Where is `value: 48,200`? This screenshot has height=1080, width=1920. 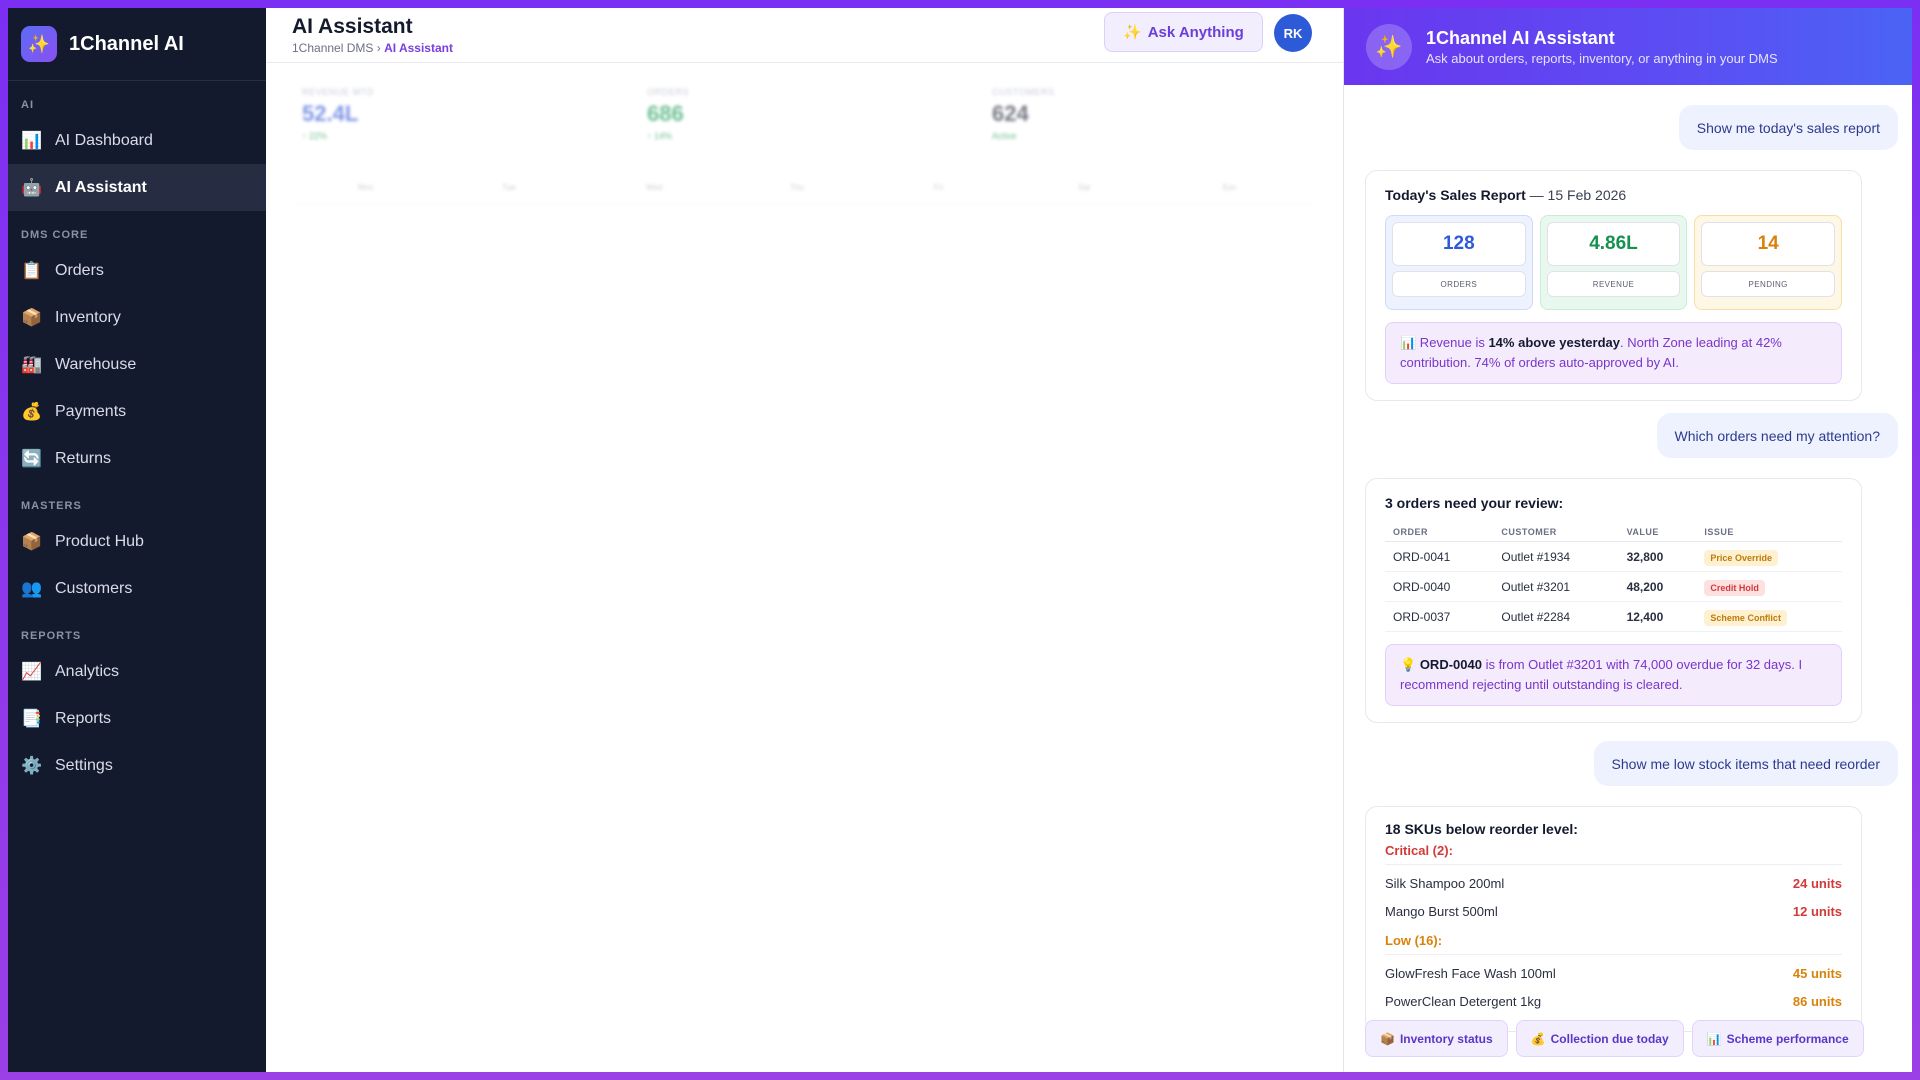
value: 48,200 is located at coordinates (1657, 586).